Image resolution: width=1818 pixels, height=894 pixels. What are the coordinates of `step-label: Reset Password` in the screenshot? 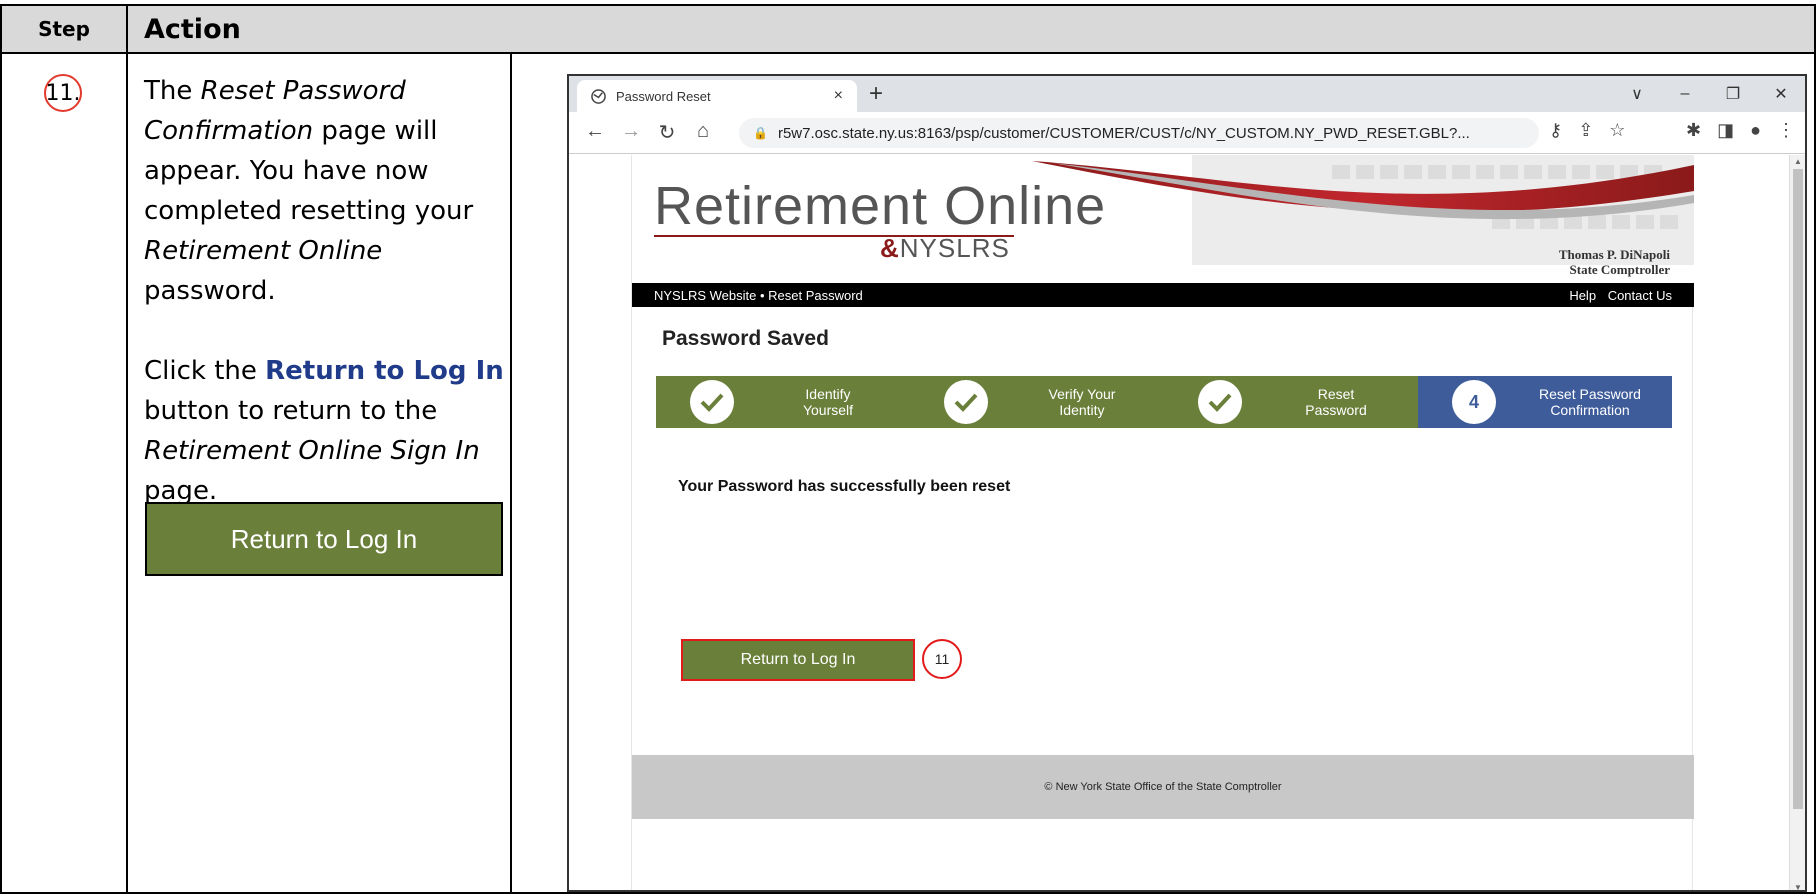 It's located at (1336, 402).